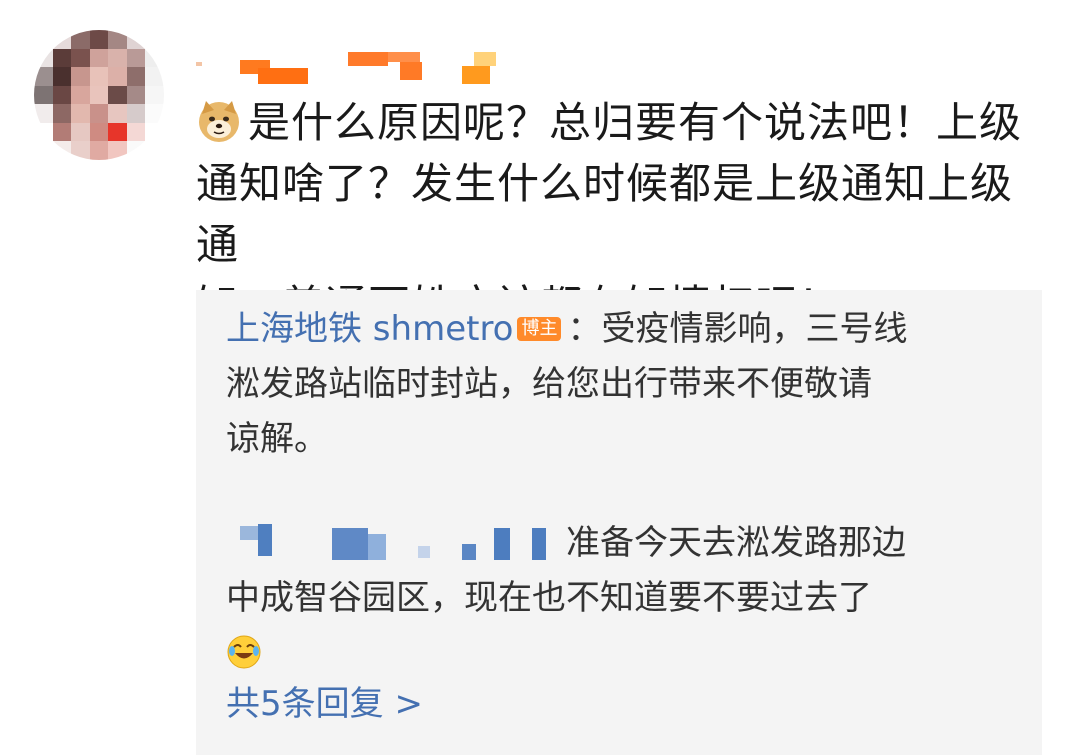 The width and height of the screenshot is (1080, 755). Describe the element at coordinates (539, 329) in the screenshot. I see `blogger-badge: 博主` at that location.